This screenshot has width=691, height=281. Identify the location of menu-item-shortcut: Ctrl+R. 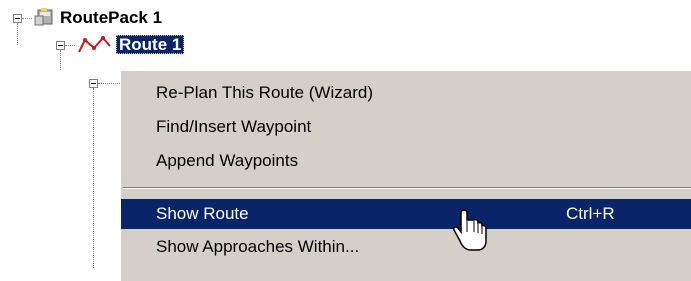
(590, 213).